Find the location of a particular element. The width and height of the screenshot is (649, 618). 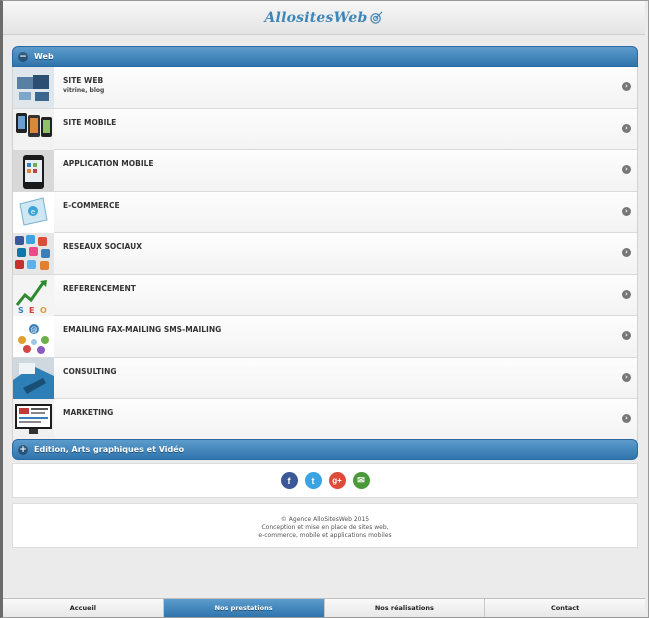

google-plus-icon: g+ is located at coordinates (337, 480).